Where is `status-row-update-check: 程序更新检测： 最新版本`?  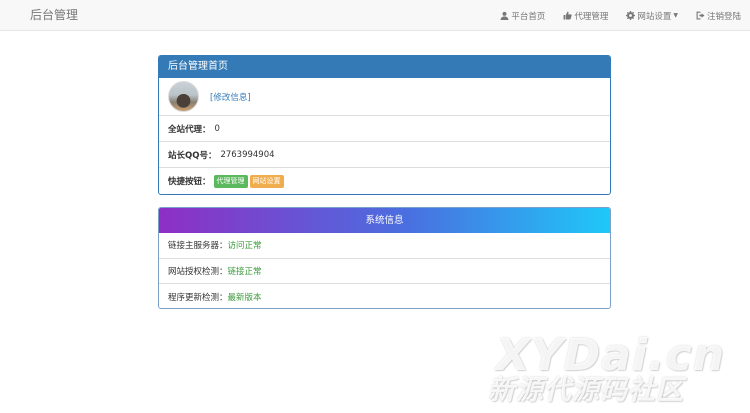
status-row-update-check: 程序更新检测： 最新版本 is located at coordinates (384, 296).